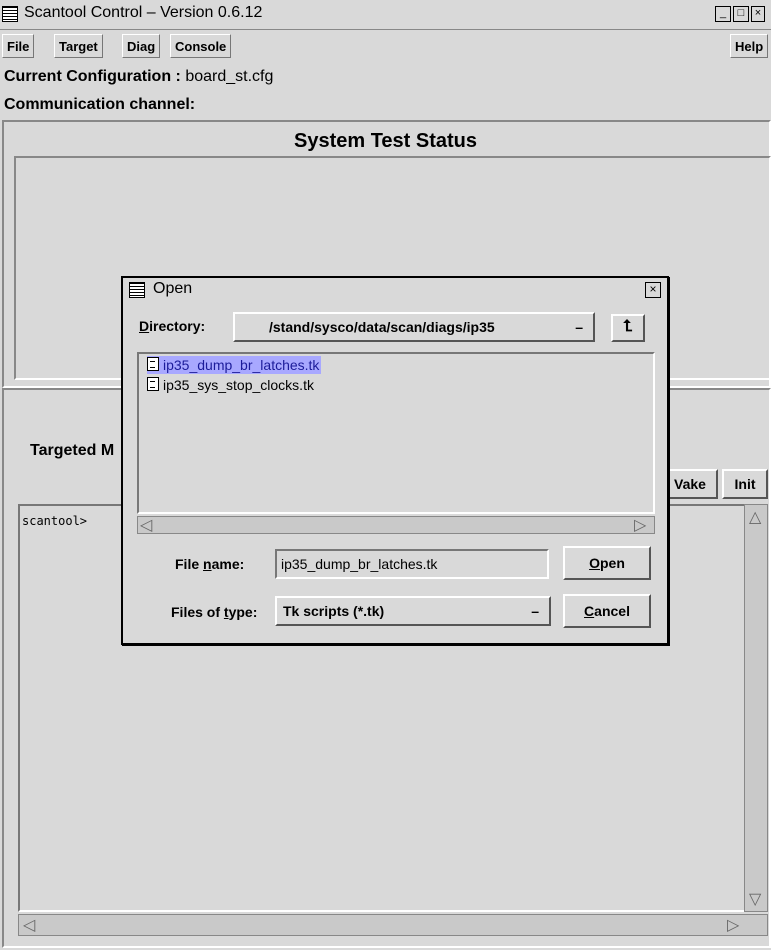  Describe the element at coordinates (589, 611) in the screenshot. I see `cancel-button-accel: C` at that location.